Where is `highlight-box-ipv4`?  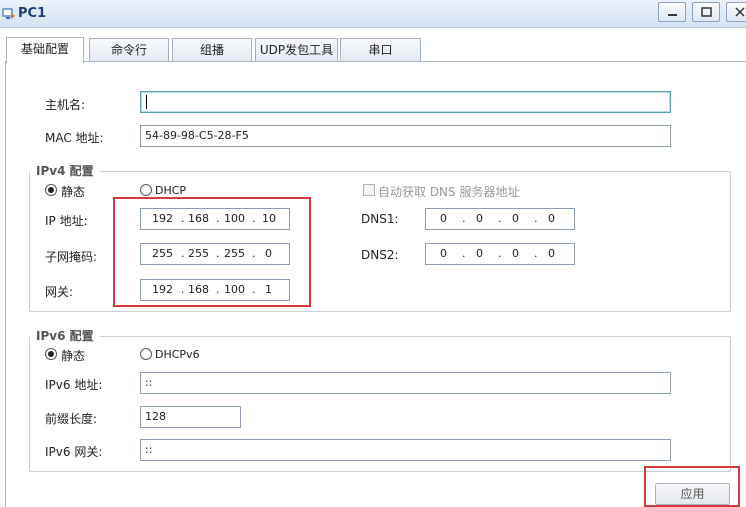 highlight-box-ipv4 is located at coordinates (212, 252).